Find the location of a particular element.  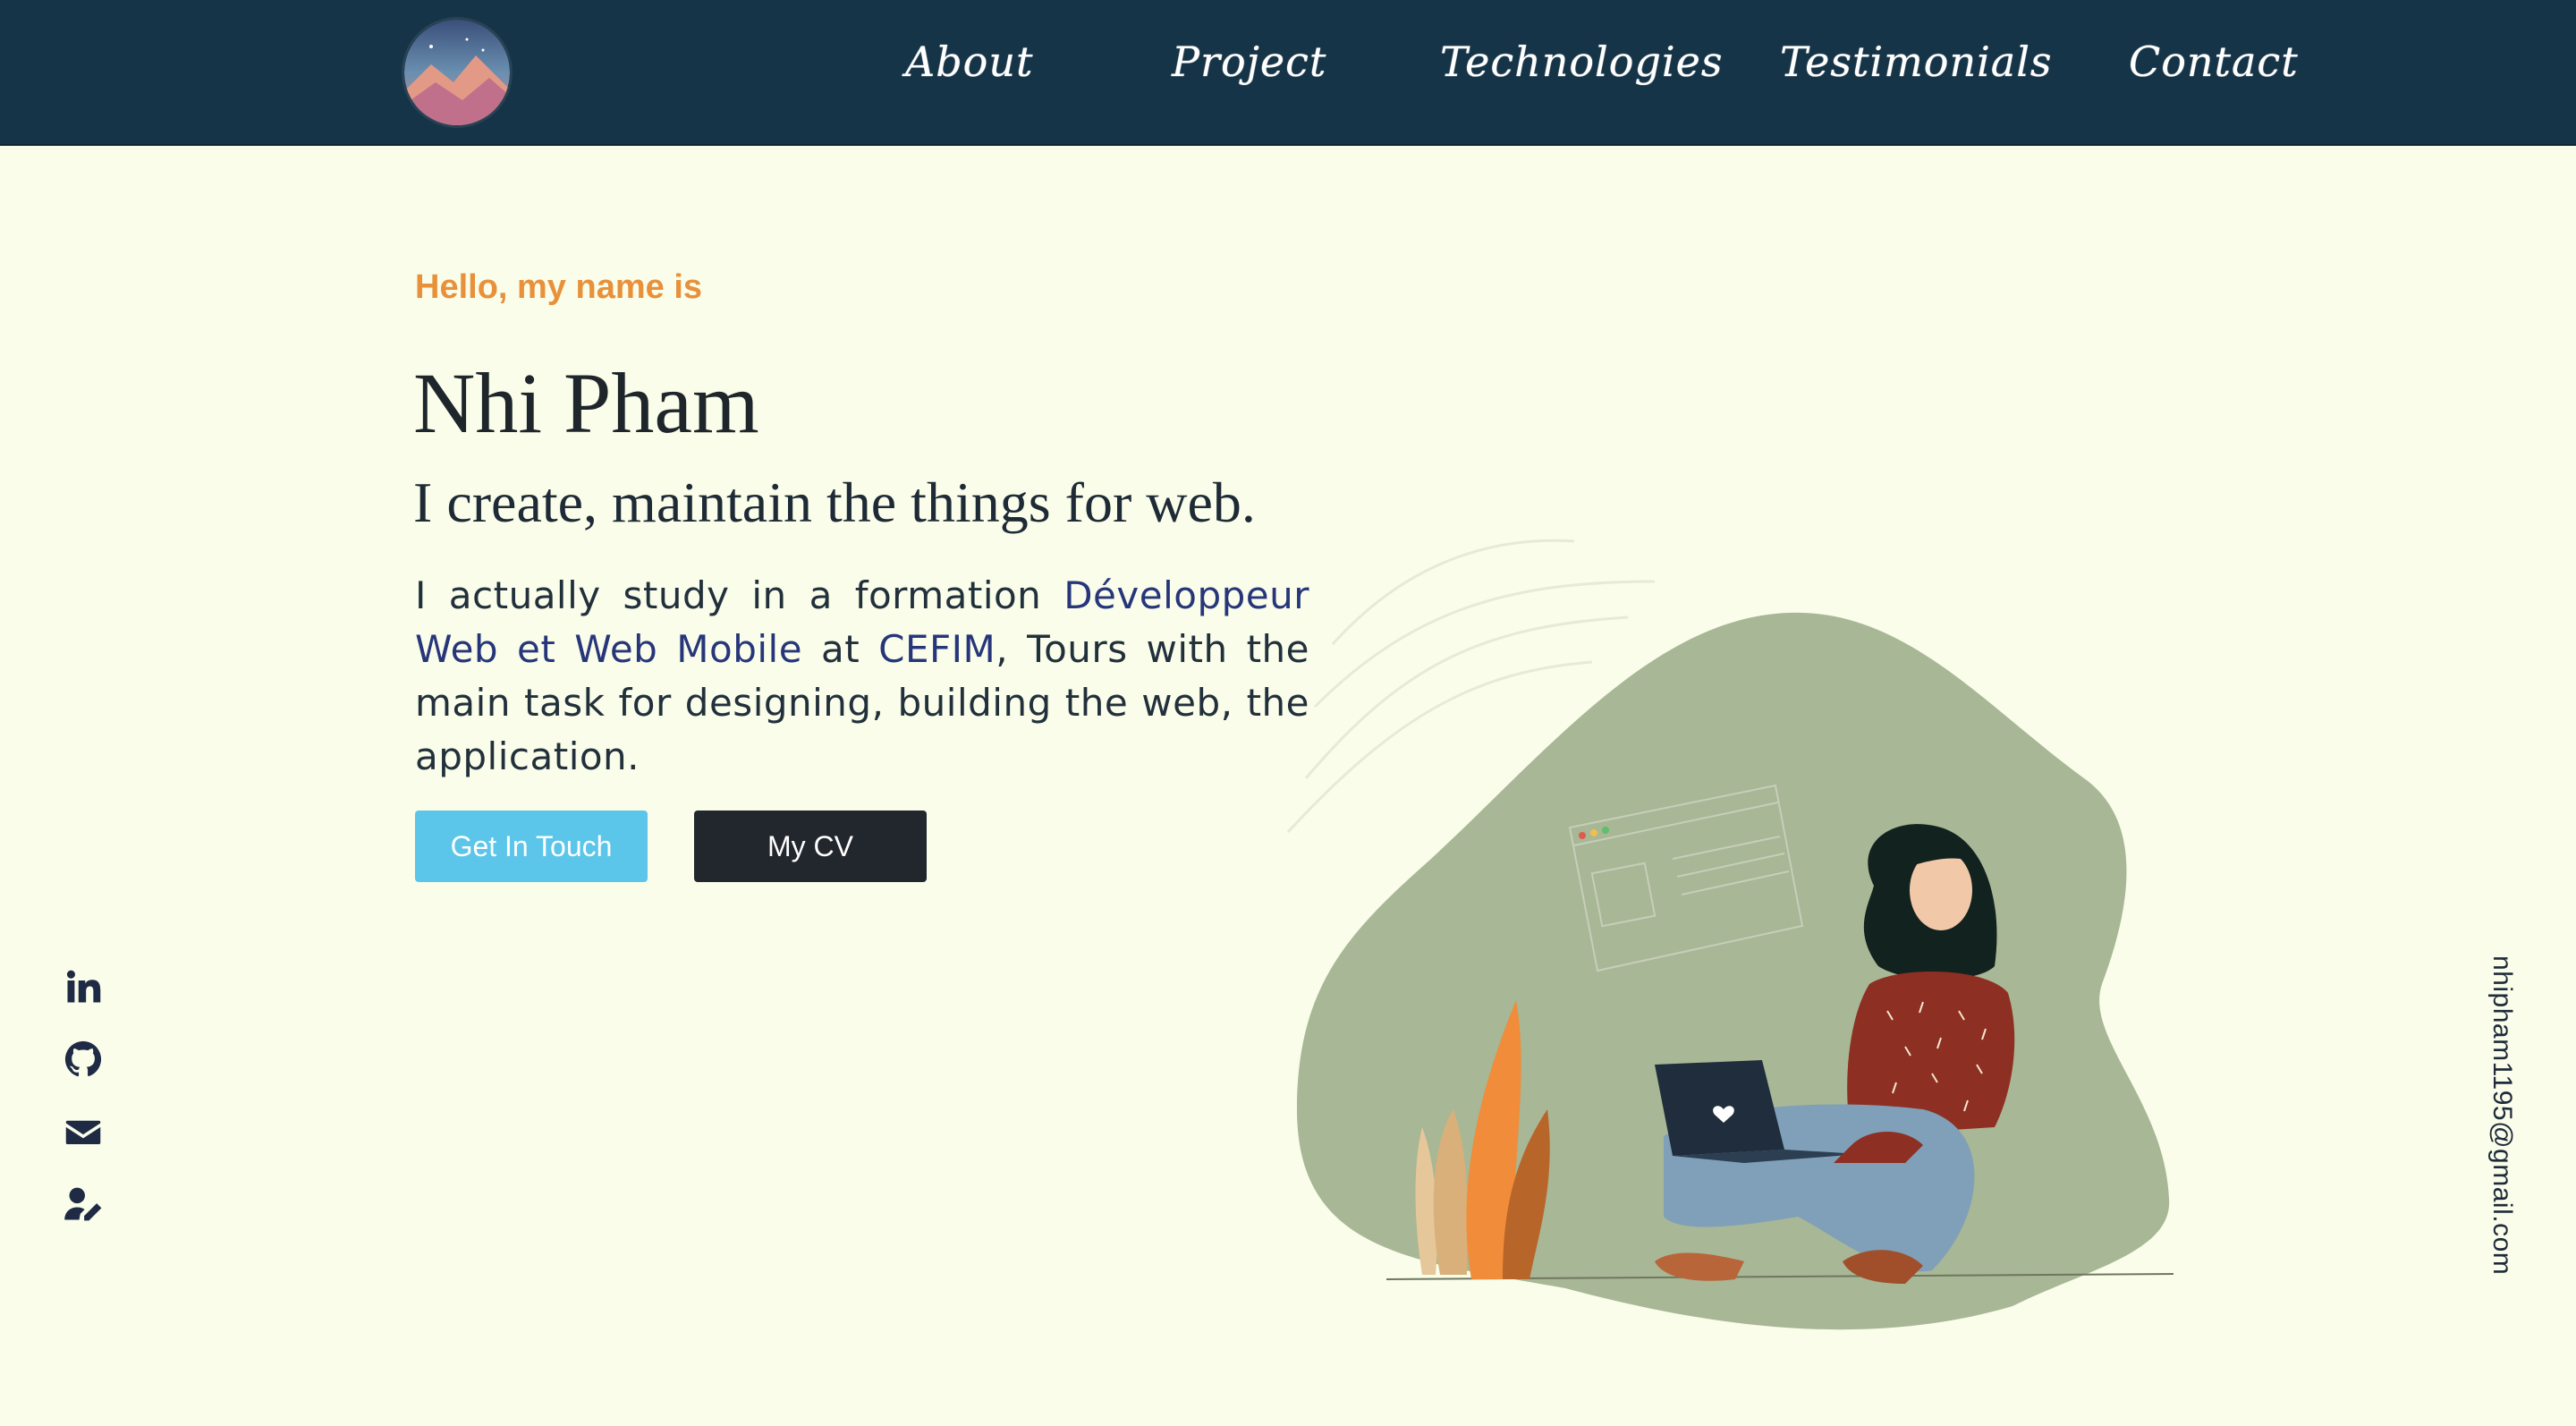

nav-testimonials: Testimonials is located at coordinates (1916, 62).